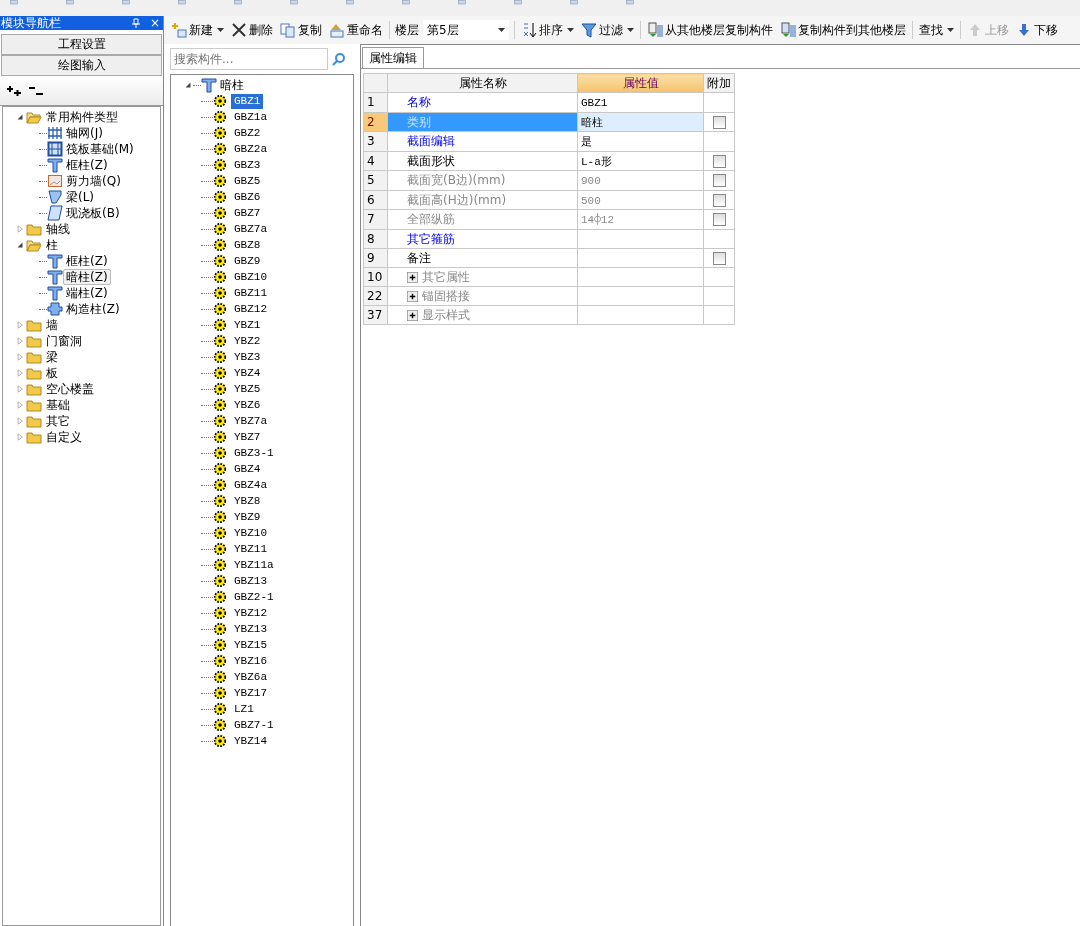 This screenshot has width=1080, height=926. Describe the element at coordinates (252, 30) in the screenshot. I see `toolbar-button: 删除` at that location.